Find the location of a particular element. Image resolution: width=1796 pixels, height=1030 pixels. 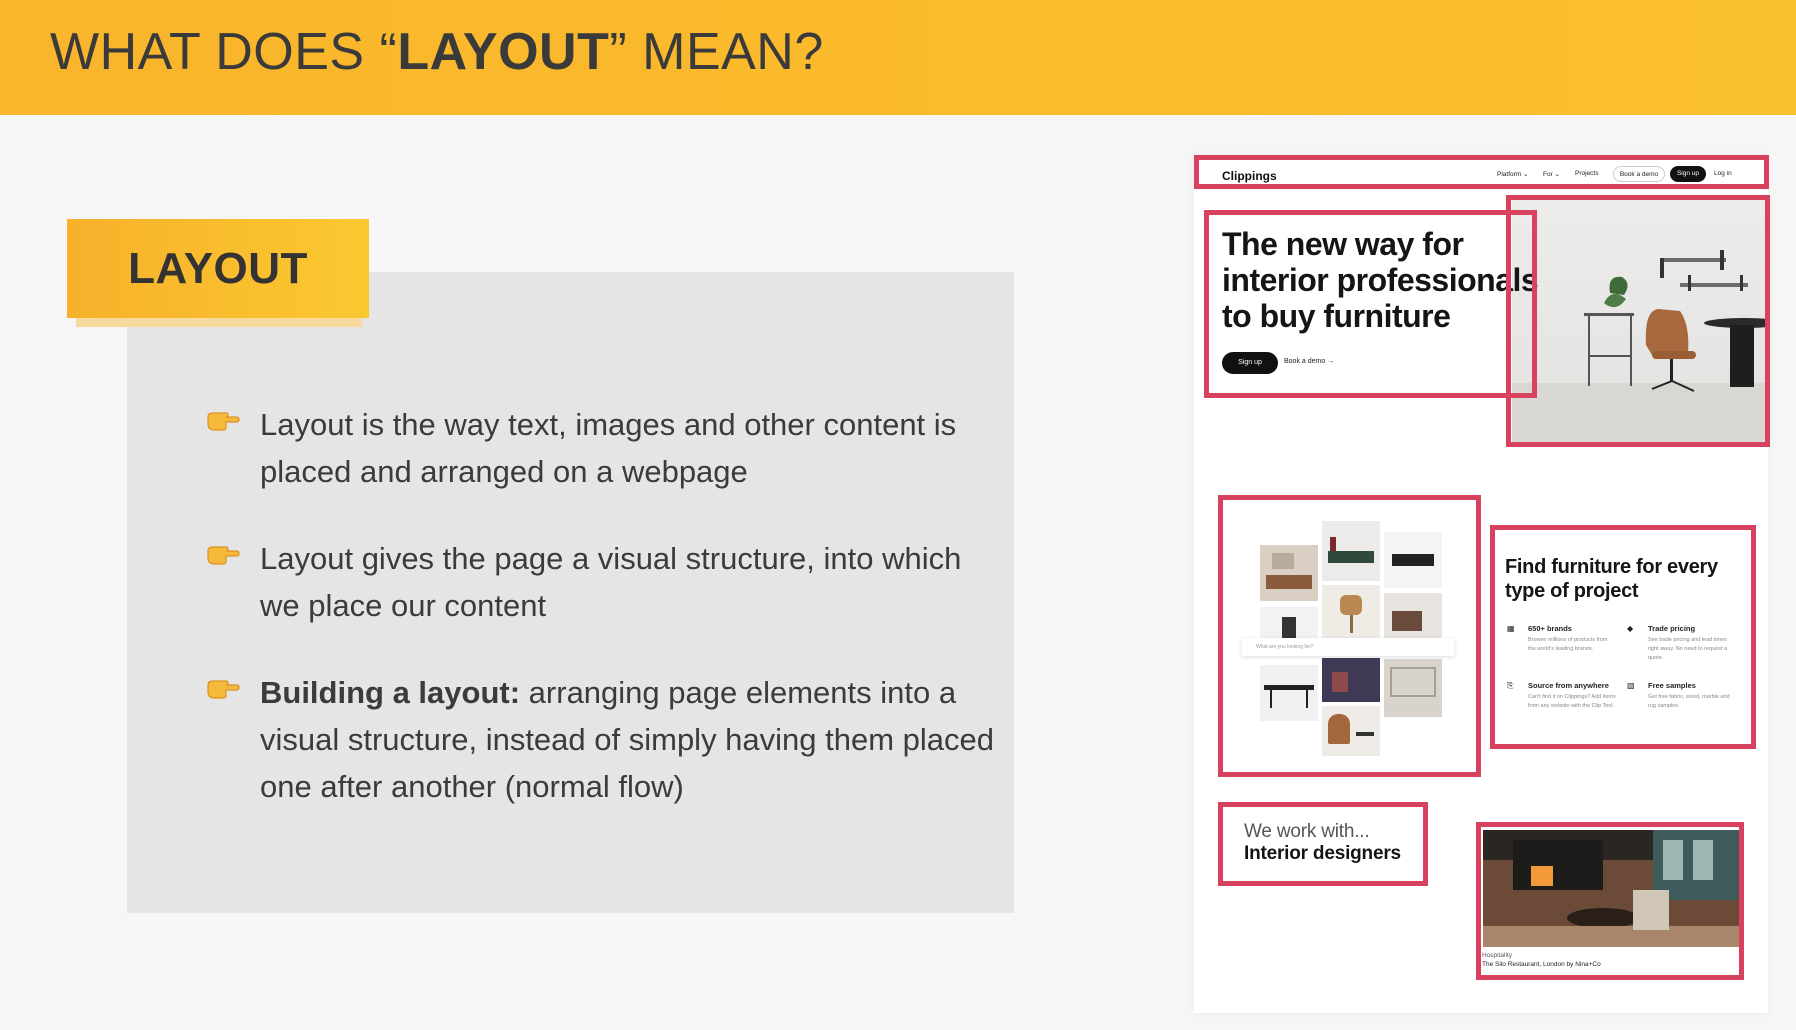

highlight-hero-text is located at coordinates (1370, 304).